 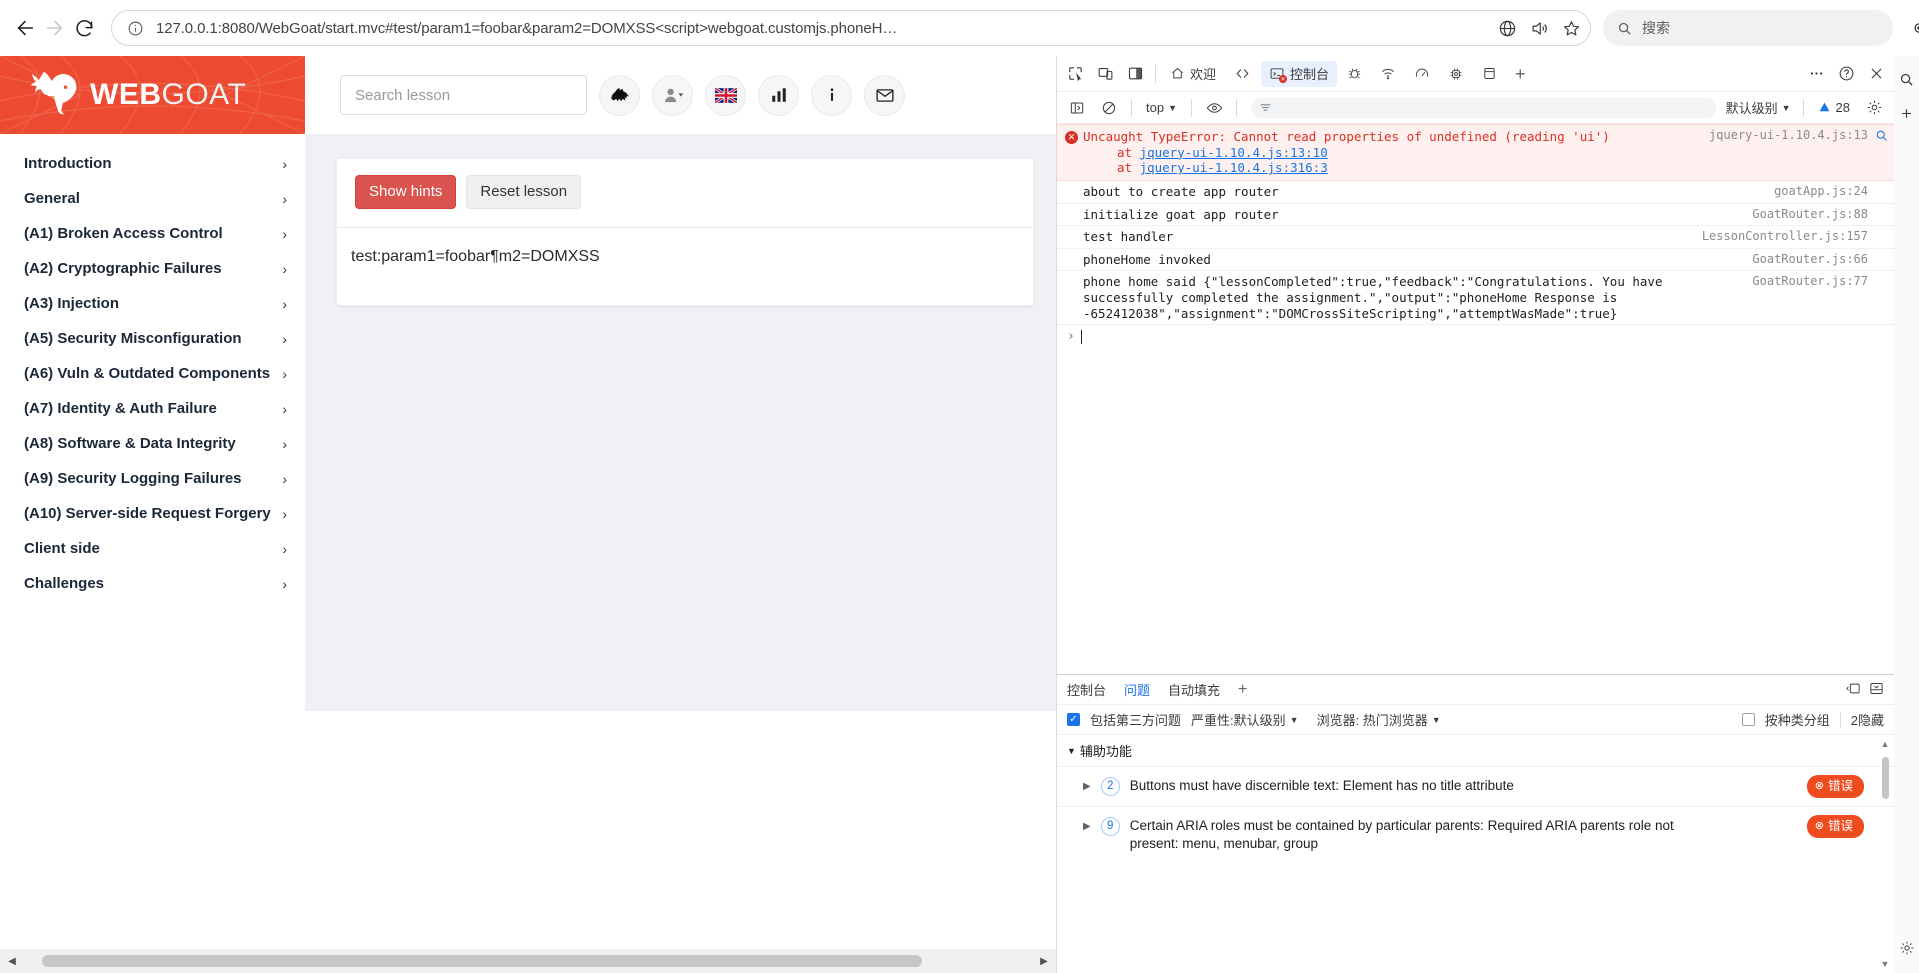 I want to click on tab-application, so click(x=1489, y=74).